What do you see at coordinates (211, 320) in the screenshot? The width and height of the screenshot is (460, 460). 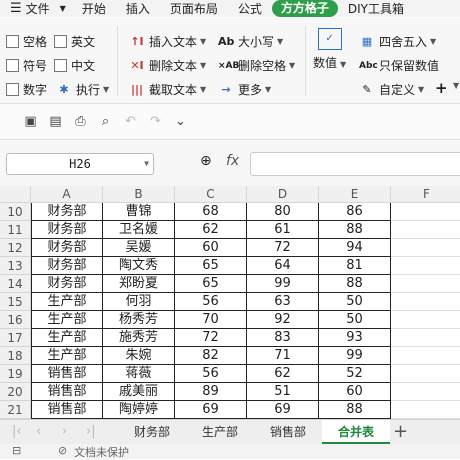 I see `score1-cell: 70` at bounding box center [211, 320].